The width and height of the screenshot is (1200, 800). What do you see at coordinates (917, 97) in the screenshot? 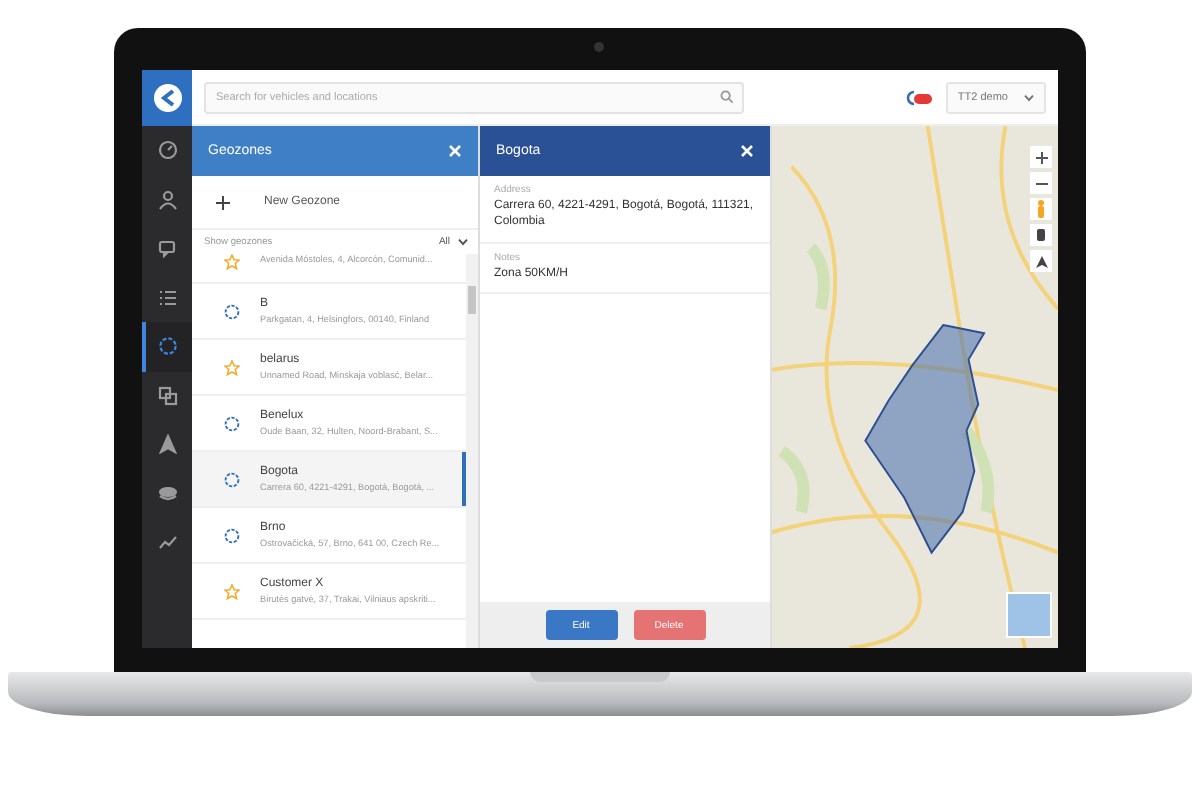
I see `notification-icon` at bounding box center [917, 97].